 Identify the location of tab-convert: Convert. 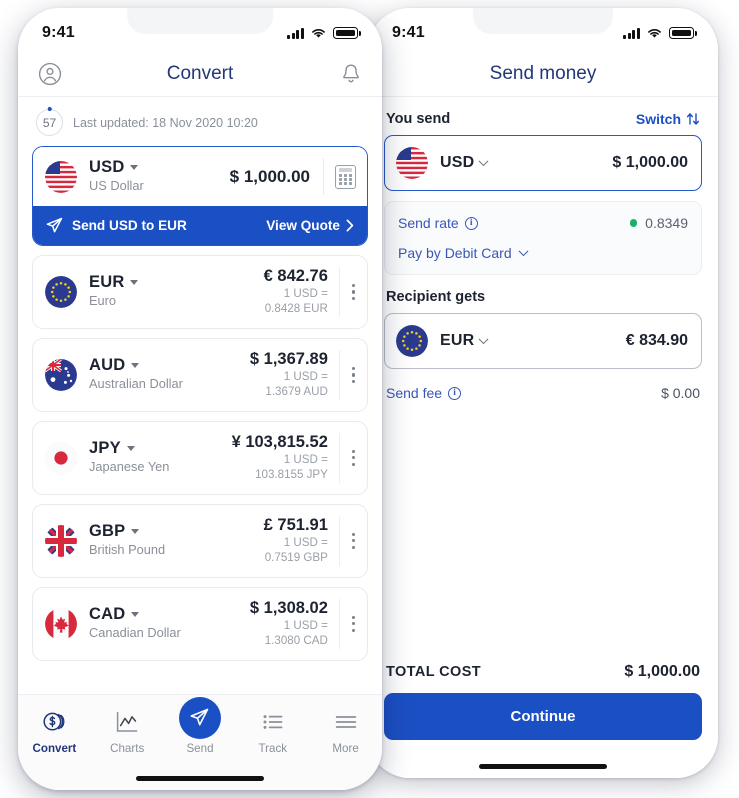
(54, 731).